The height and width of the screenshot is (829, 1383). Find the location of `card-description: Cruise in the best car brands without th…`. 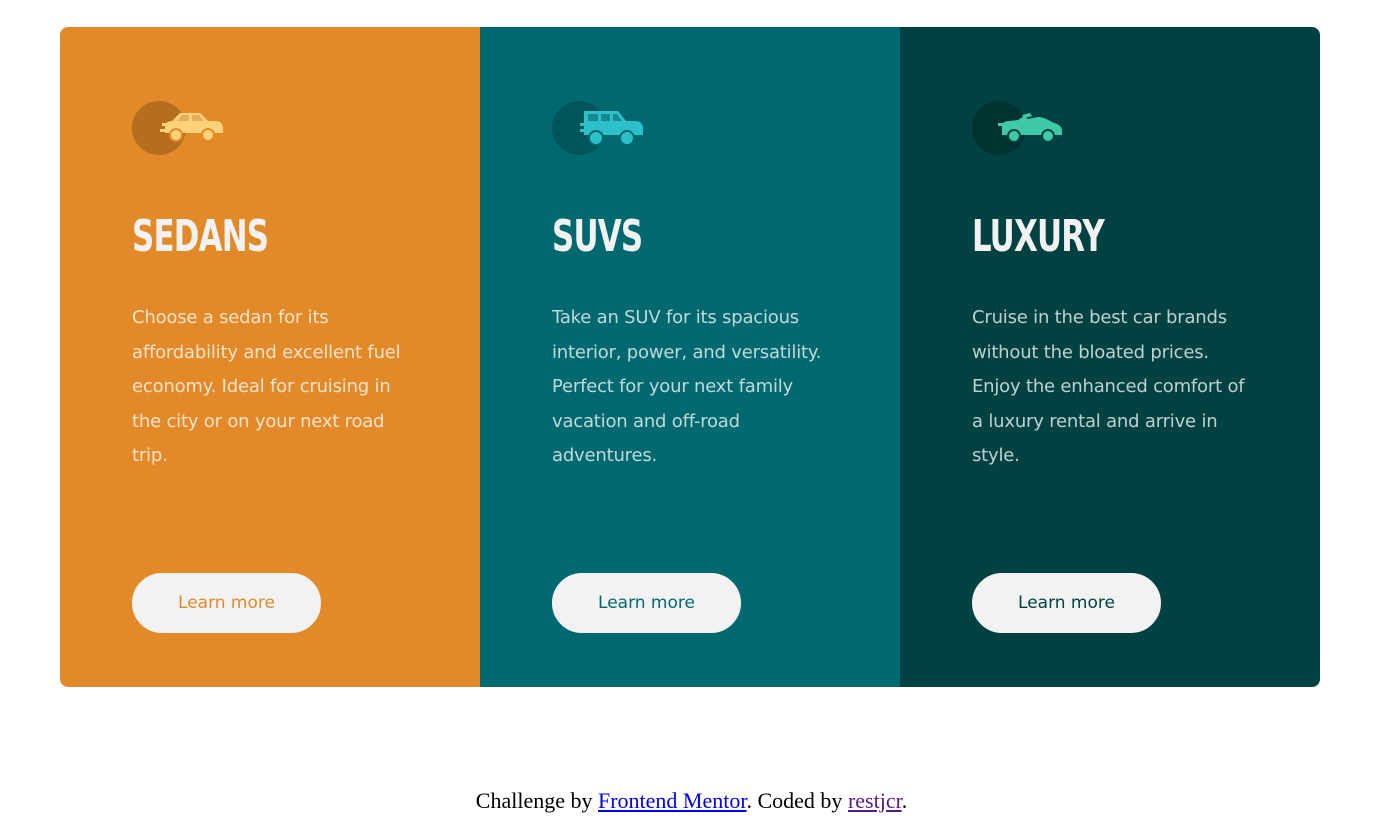

card-description: Cruise in the best car brands without th… is located at coordinates (1108, 386).